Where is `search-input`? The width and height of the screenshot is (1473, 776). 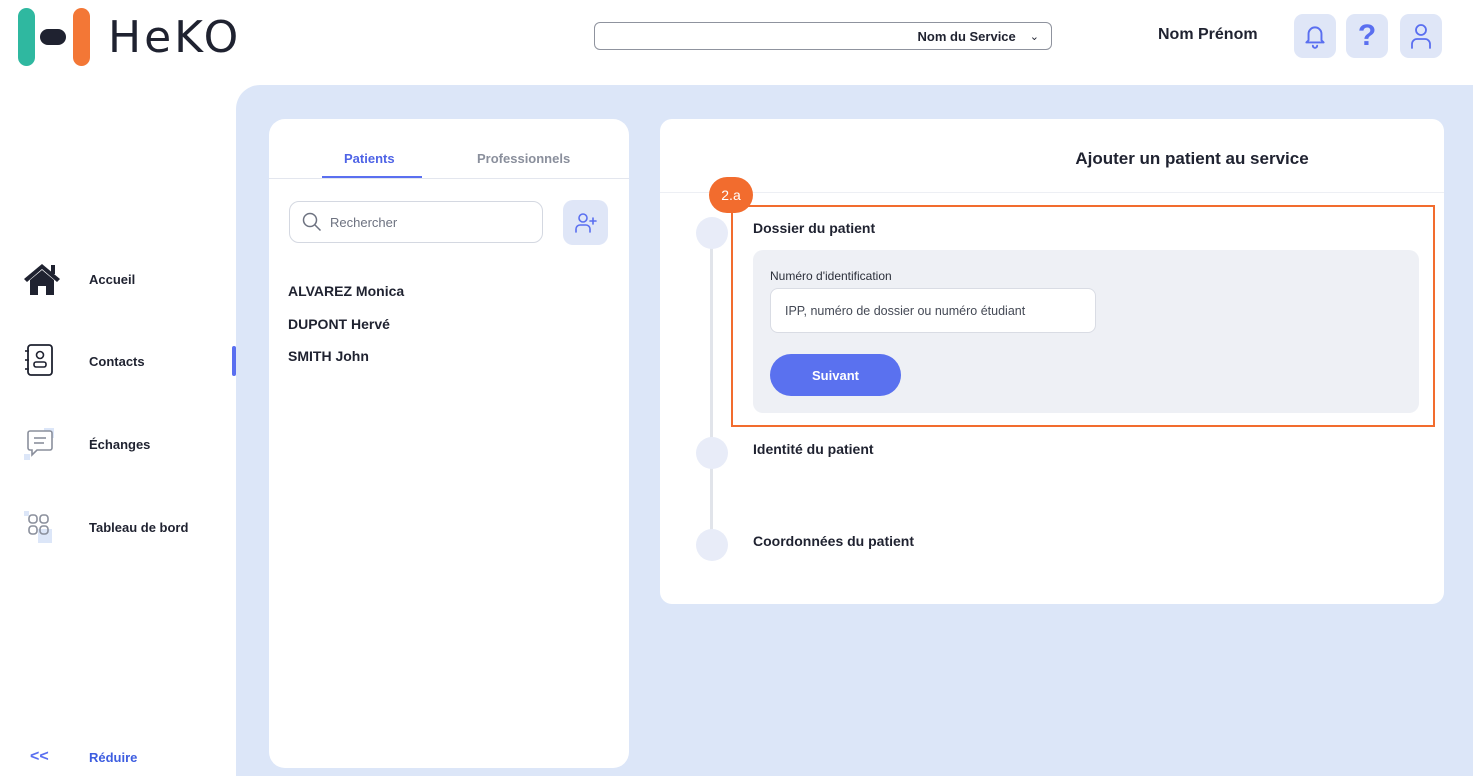
search-input is located at coordinates (425, 222).